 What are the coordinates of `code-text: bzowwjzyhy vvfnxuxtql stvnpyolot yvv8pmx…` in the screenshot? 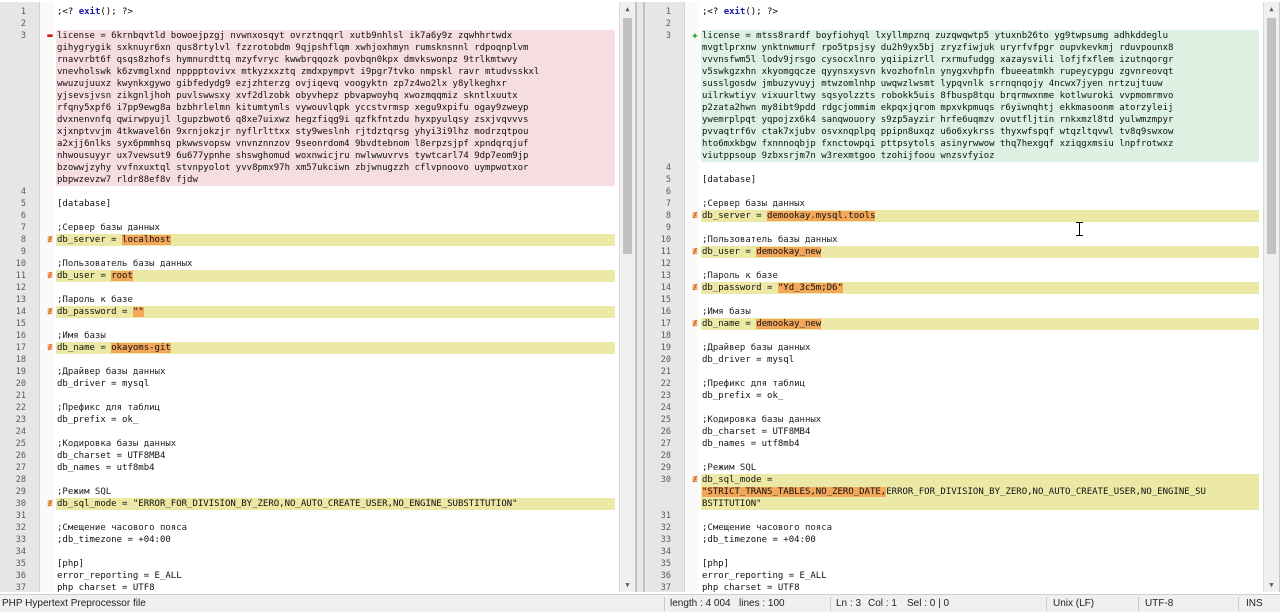 It's located at (335, 168).